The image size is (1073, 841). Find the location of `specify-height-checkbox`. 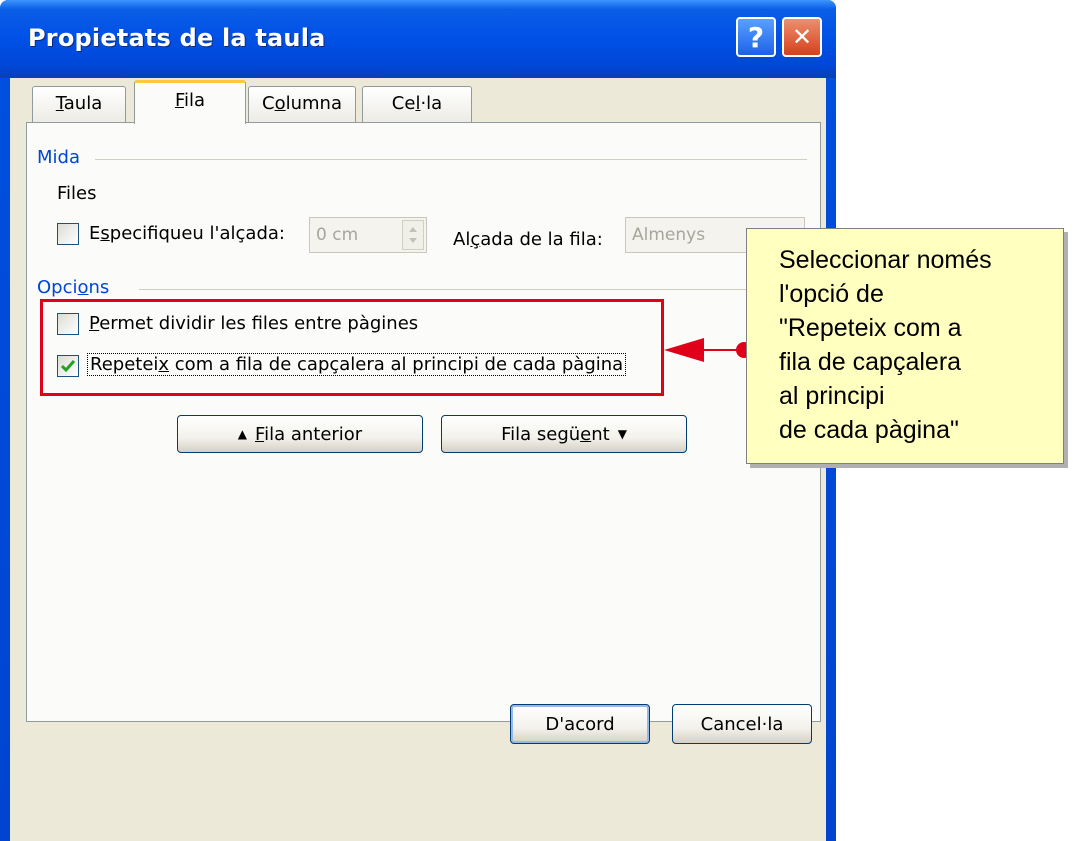

specify-height-checkbox is located at coordinates (68, 234).